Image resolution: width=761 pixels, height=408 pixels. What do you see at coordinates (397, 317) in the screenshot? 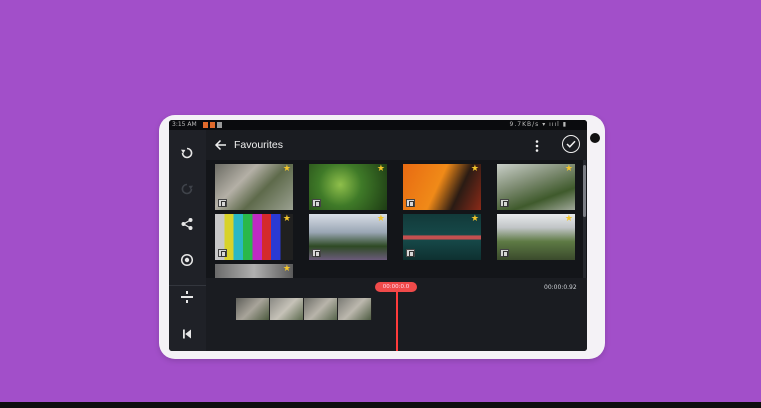
I see `playhead` at bounding box center [397, 317].